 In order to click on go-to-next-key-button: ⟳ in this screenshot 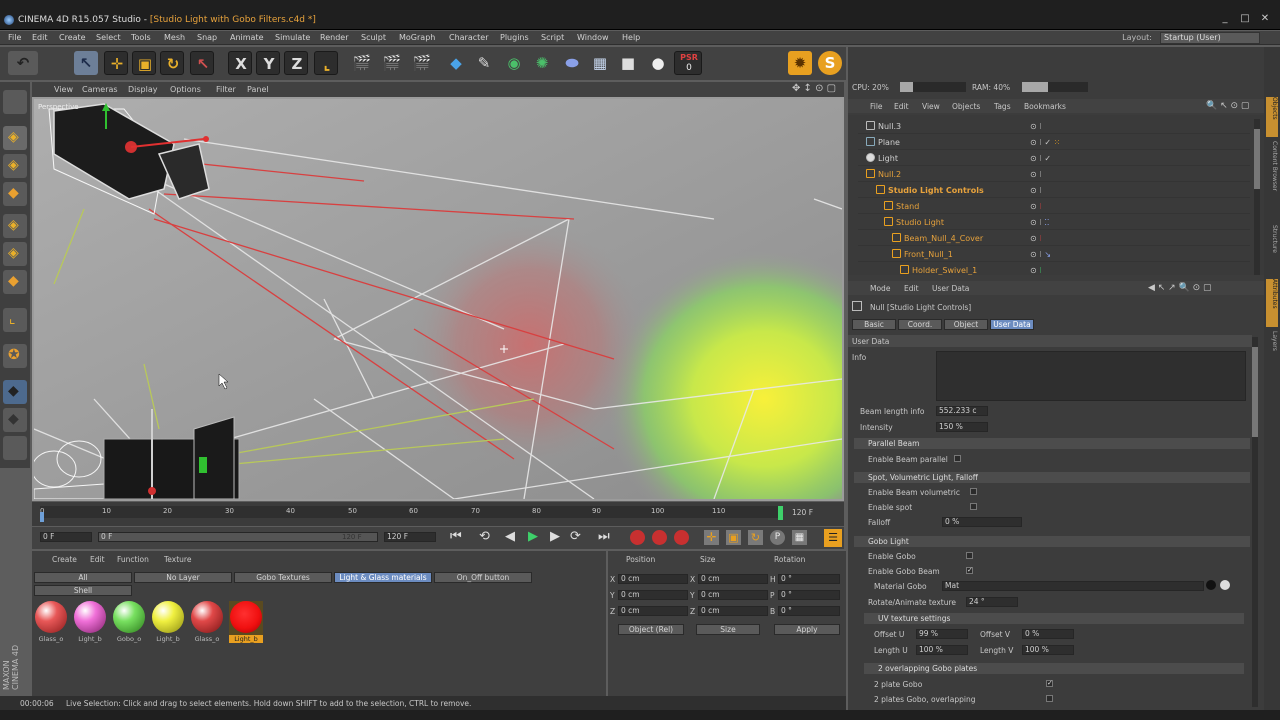, I will do `click(578, 537)`.